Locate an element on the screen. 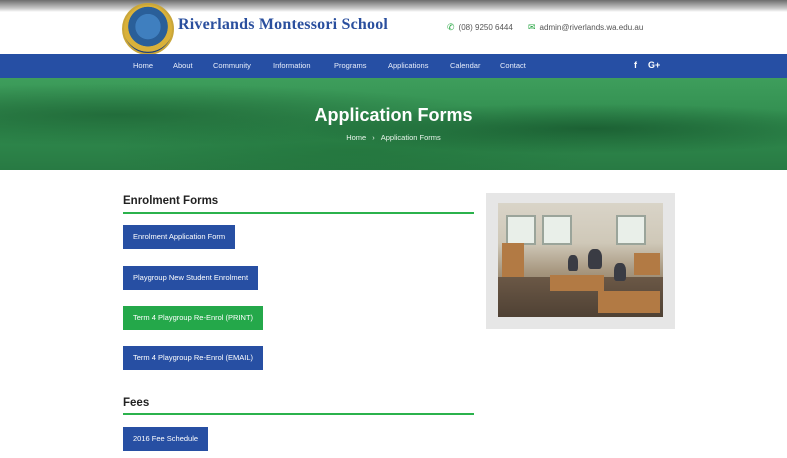  classroom-photo is located at coordinates (580, 260).